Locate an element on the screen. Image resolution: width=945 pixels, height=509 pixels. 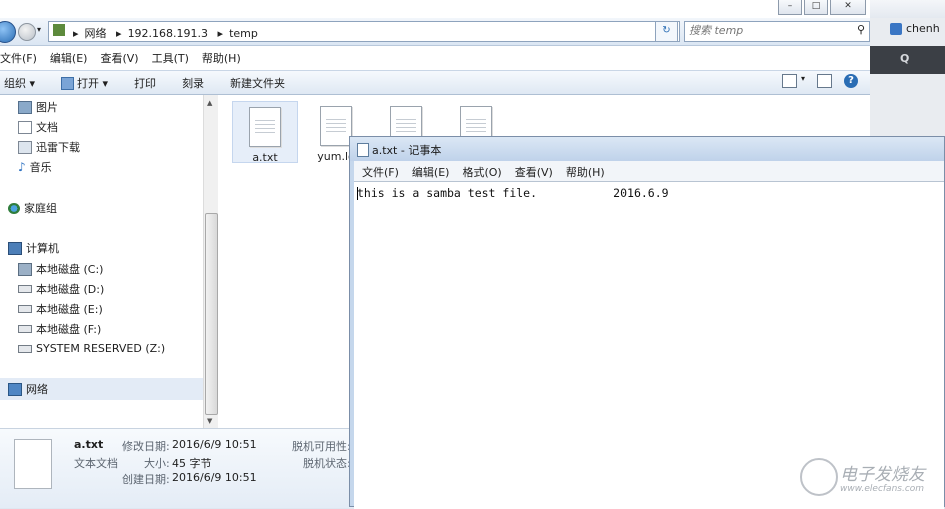
help-icon: ? is located at coordinates (851, 81).